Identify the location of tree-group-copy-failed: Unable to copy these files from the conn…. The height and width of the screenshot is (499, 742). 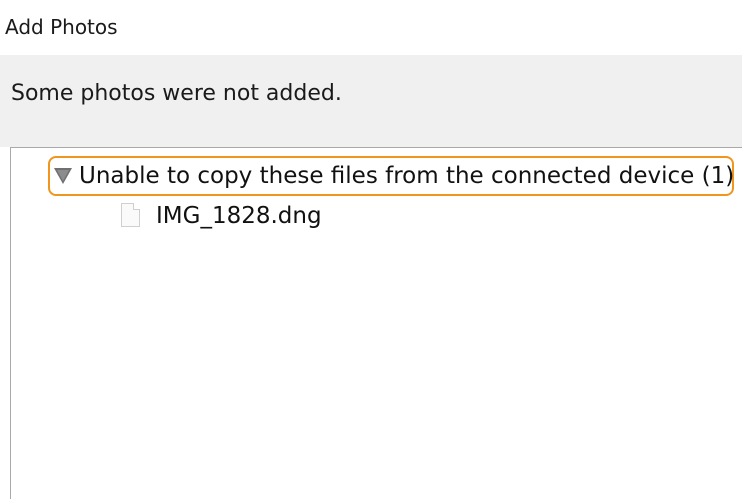
(391, 176).